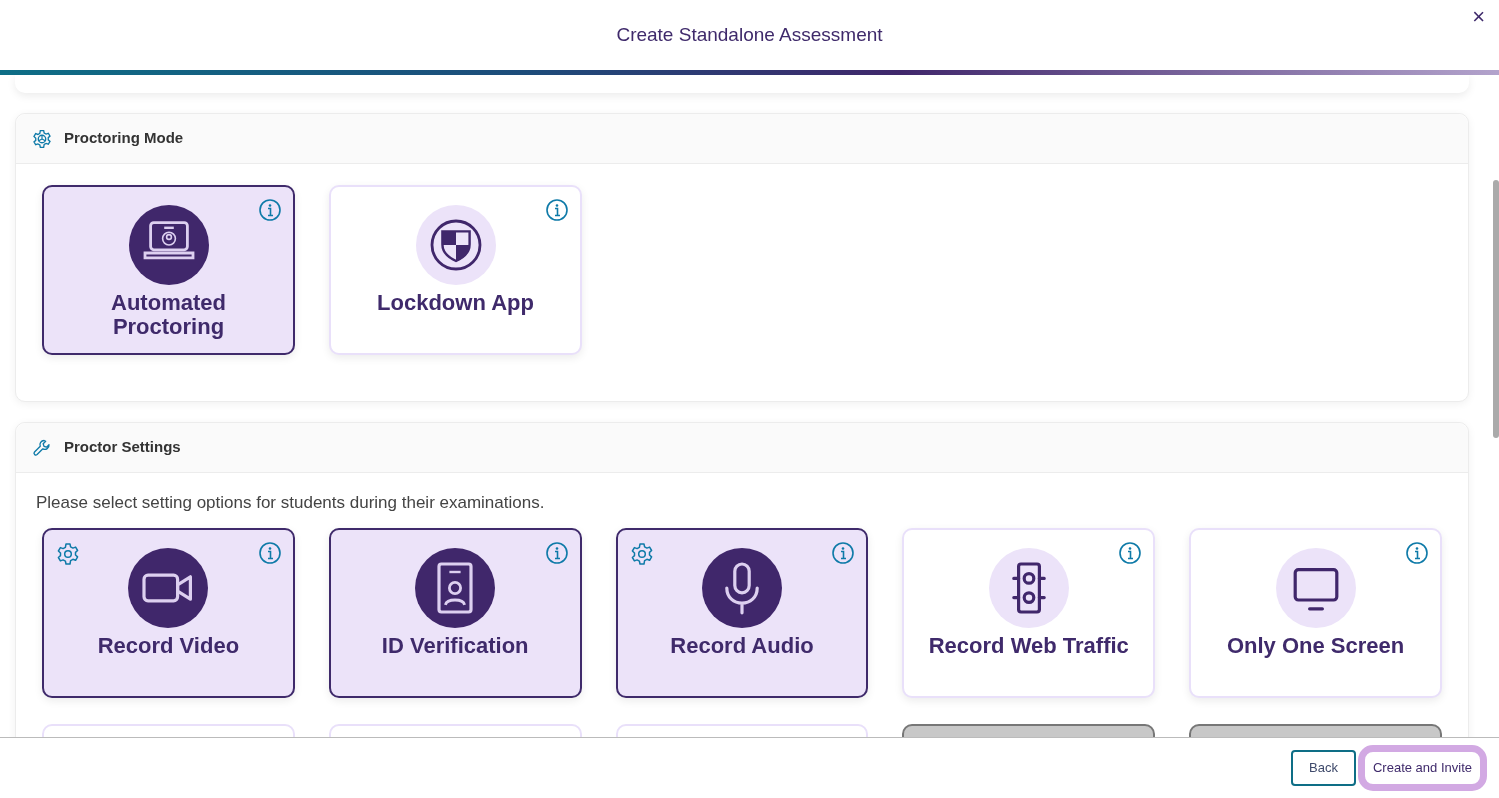 The height and width of the screenshot is (798, 1499). I want to click on option-label: Record Video, so click(168, 645).